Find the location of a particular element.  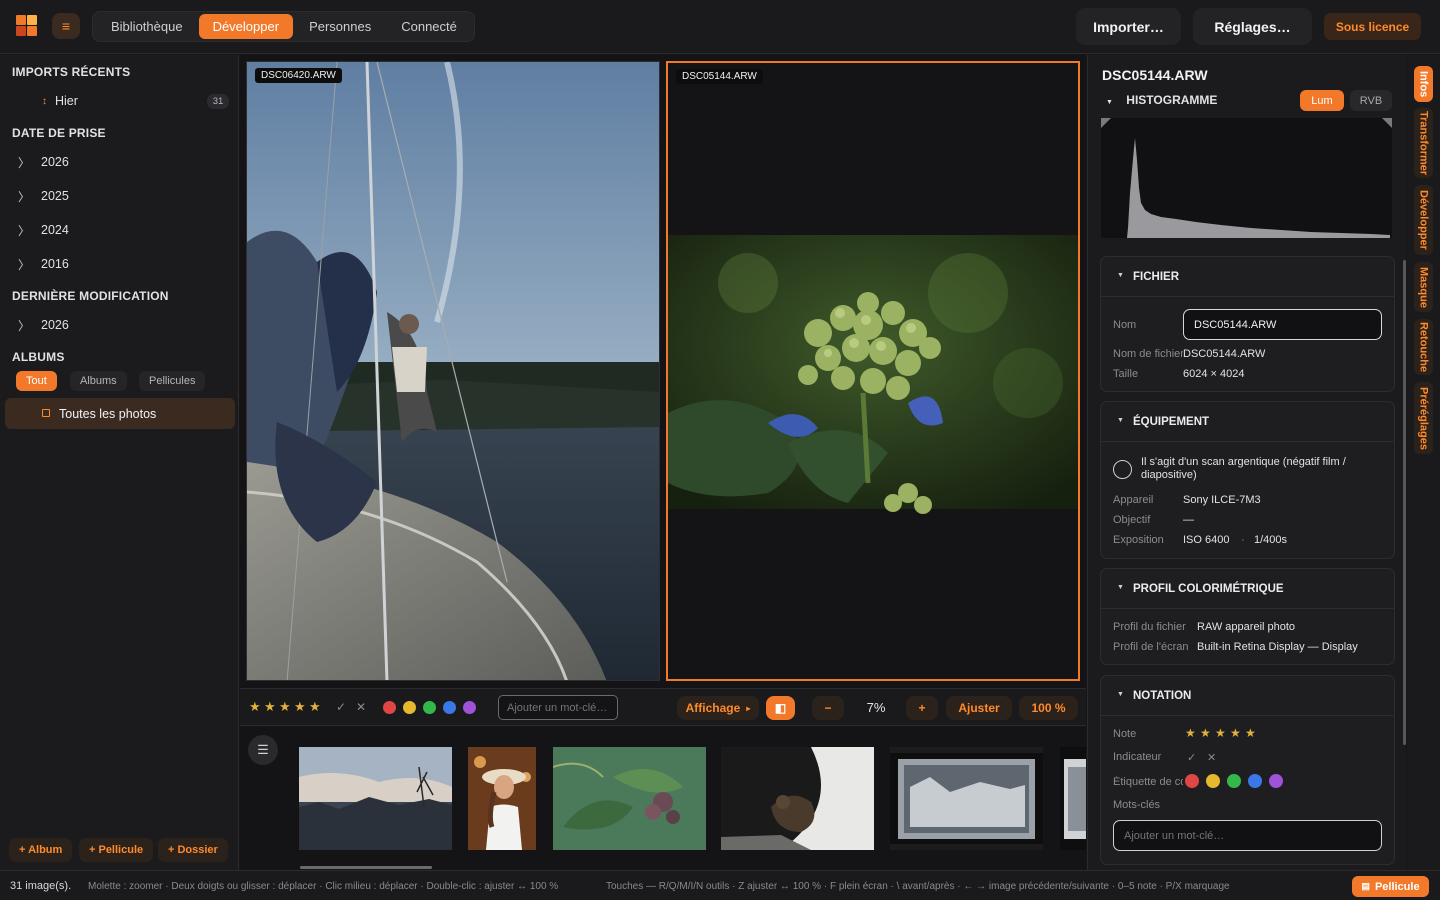

thumb-leaves is located at coordinates (629, 798).